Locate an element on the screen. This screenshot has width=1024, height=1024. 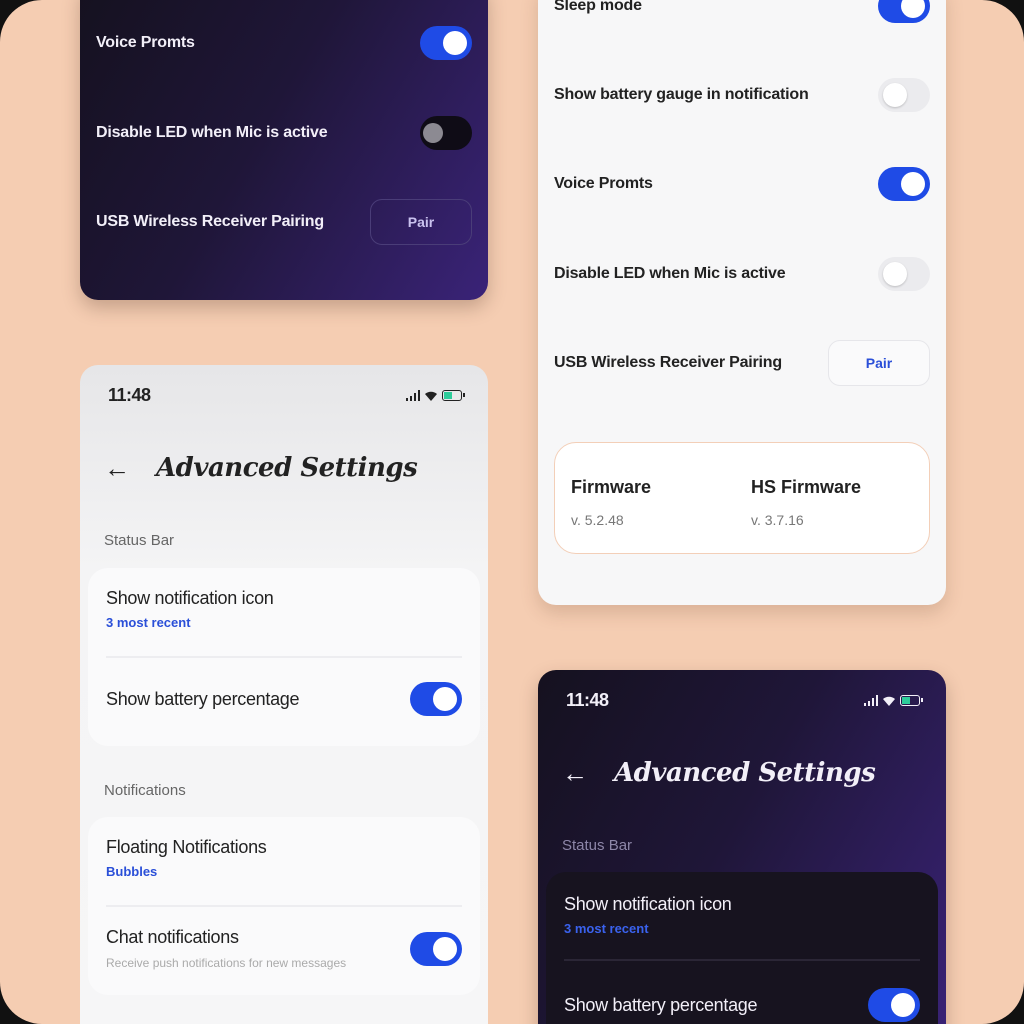
firmware-version: v. 5.2.48 is located at coordinates (597, 520).